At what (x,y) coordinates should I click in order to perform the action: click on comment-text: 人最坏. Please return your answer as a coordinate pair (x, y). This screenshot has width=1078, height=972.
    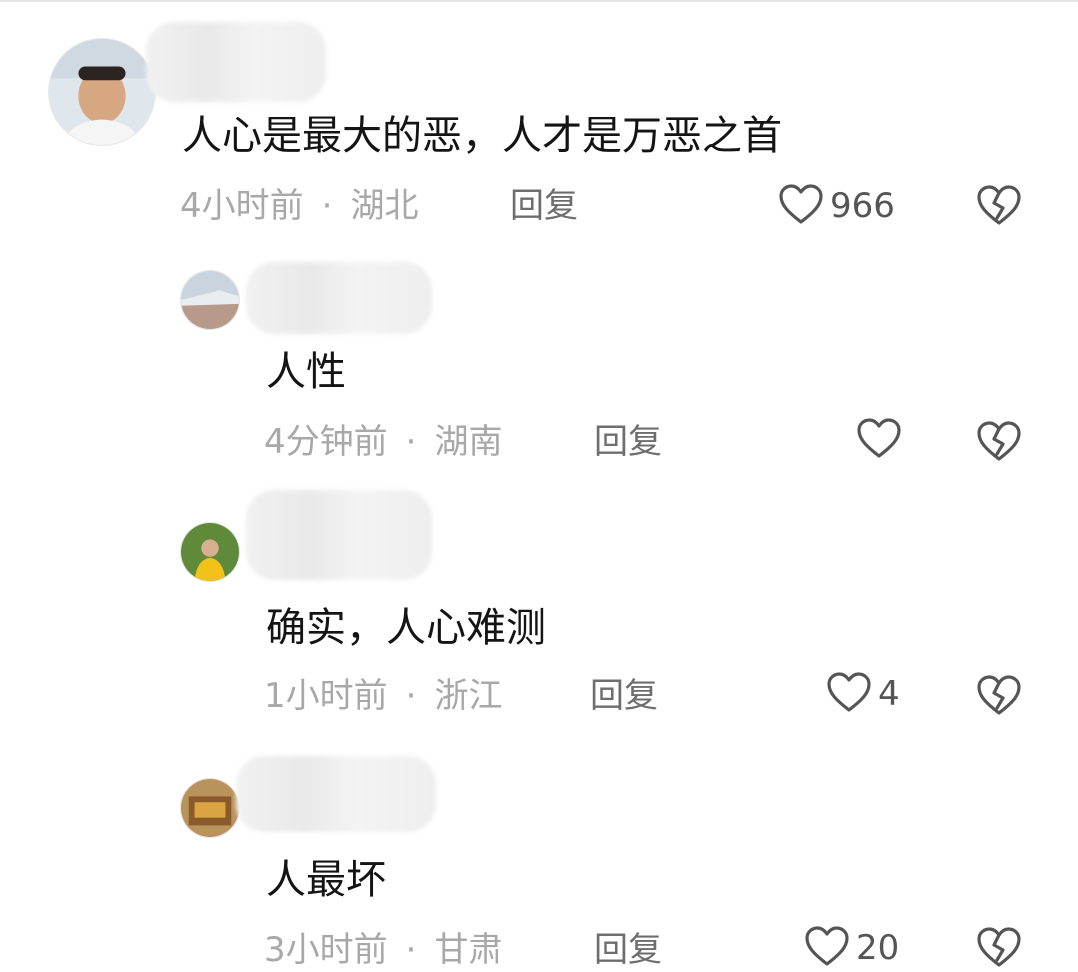
    Looking at the image, I should click on (326, 880).